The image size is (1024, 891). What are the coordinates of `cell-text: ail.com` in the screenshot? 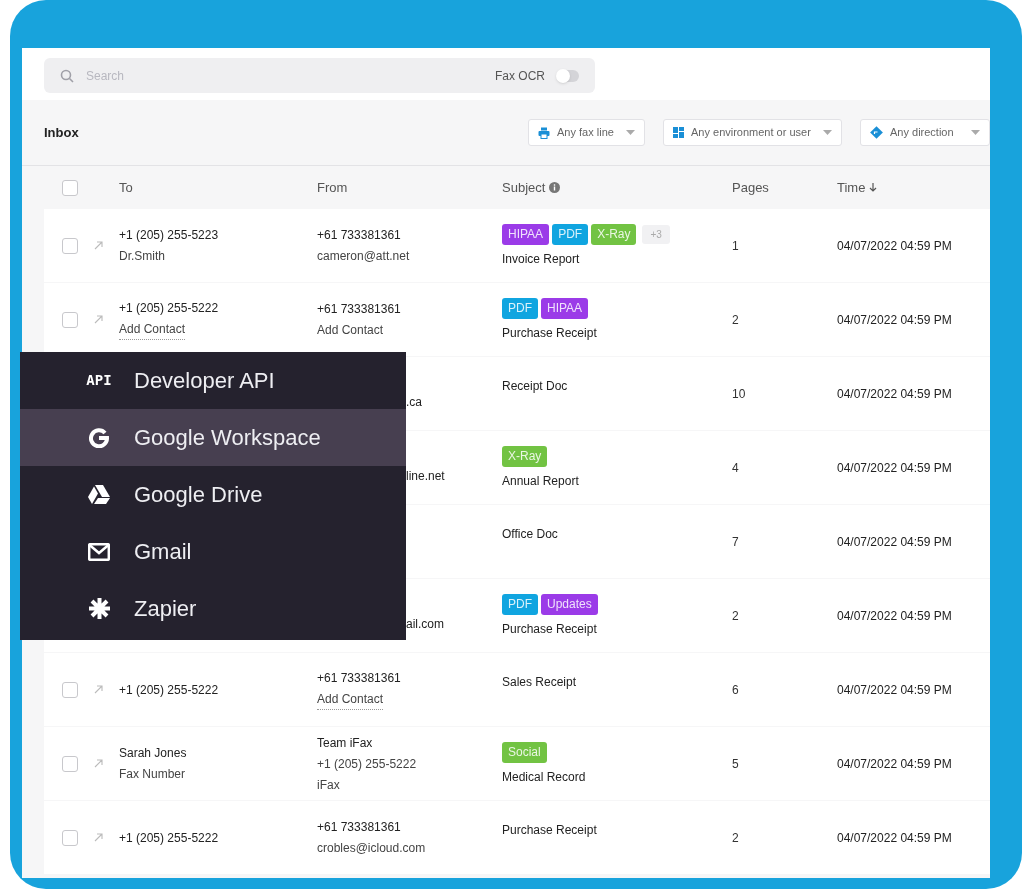 It's located at (425, 624).